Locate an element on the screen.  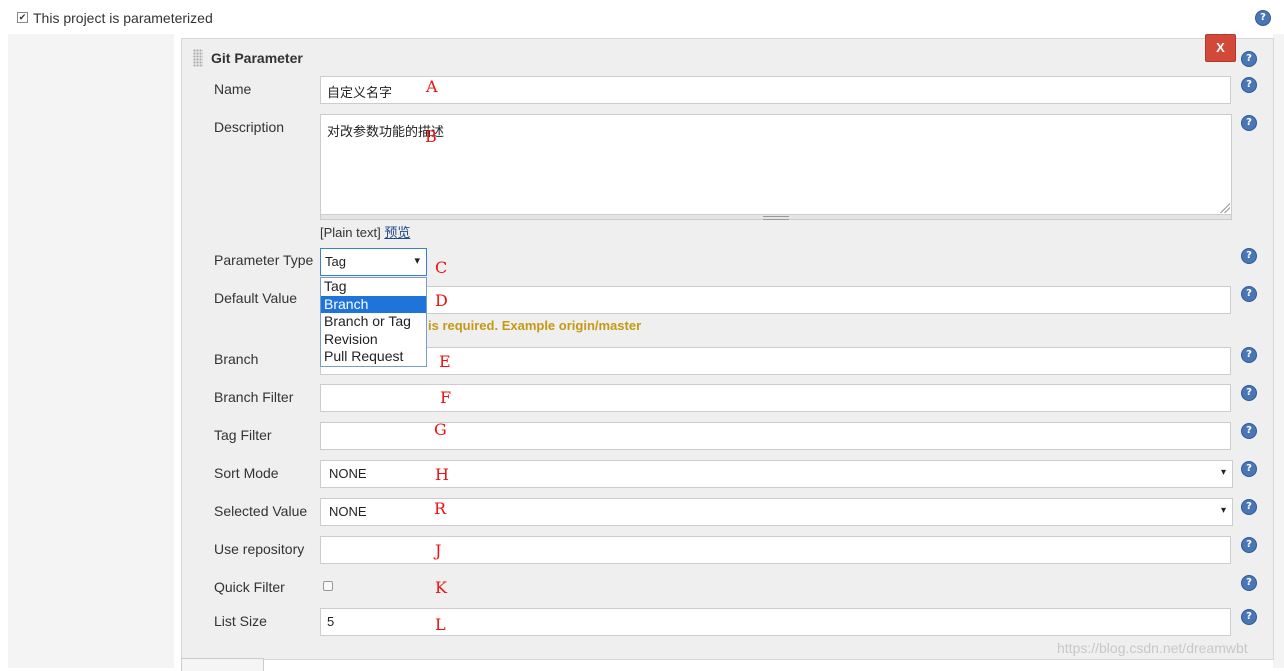
annotation-f: F is located at coordinates (446, 397).